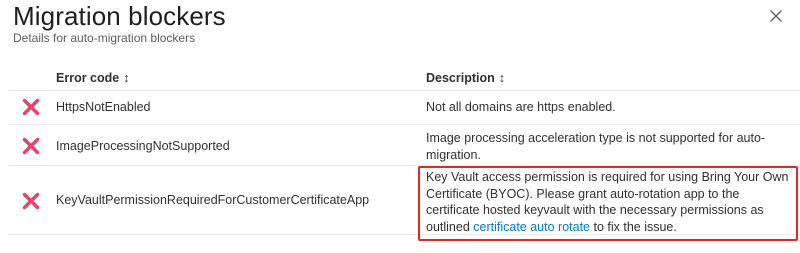 The height and width of the screenshot is (253, 800). What do you see at coordinates (633, 226) in the screenshot?
I see `description-text: to fix the issue.` at bounding box center [633, 226].